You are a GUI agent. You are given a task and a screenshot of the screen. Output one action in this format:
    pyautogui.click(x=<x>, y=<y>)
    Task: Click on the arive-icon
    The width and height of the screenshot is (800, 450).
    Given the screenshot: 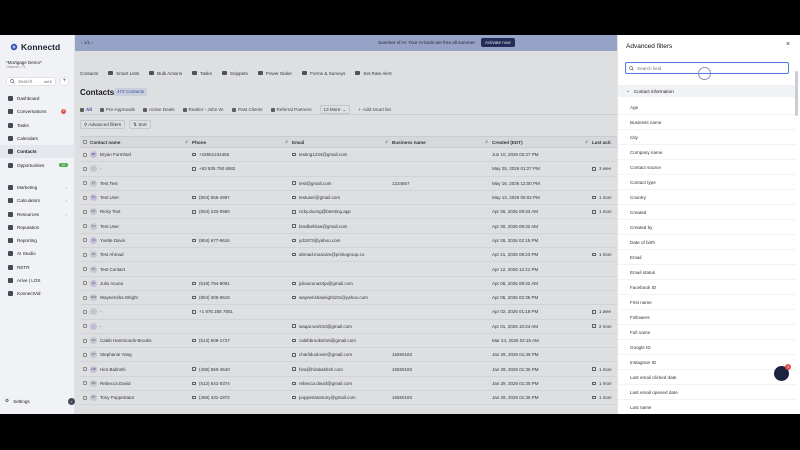 What is the action you would take?
    pyautogui.click(x=10, y=280)
    